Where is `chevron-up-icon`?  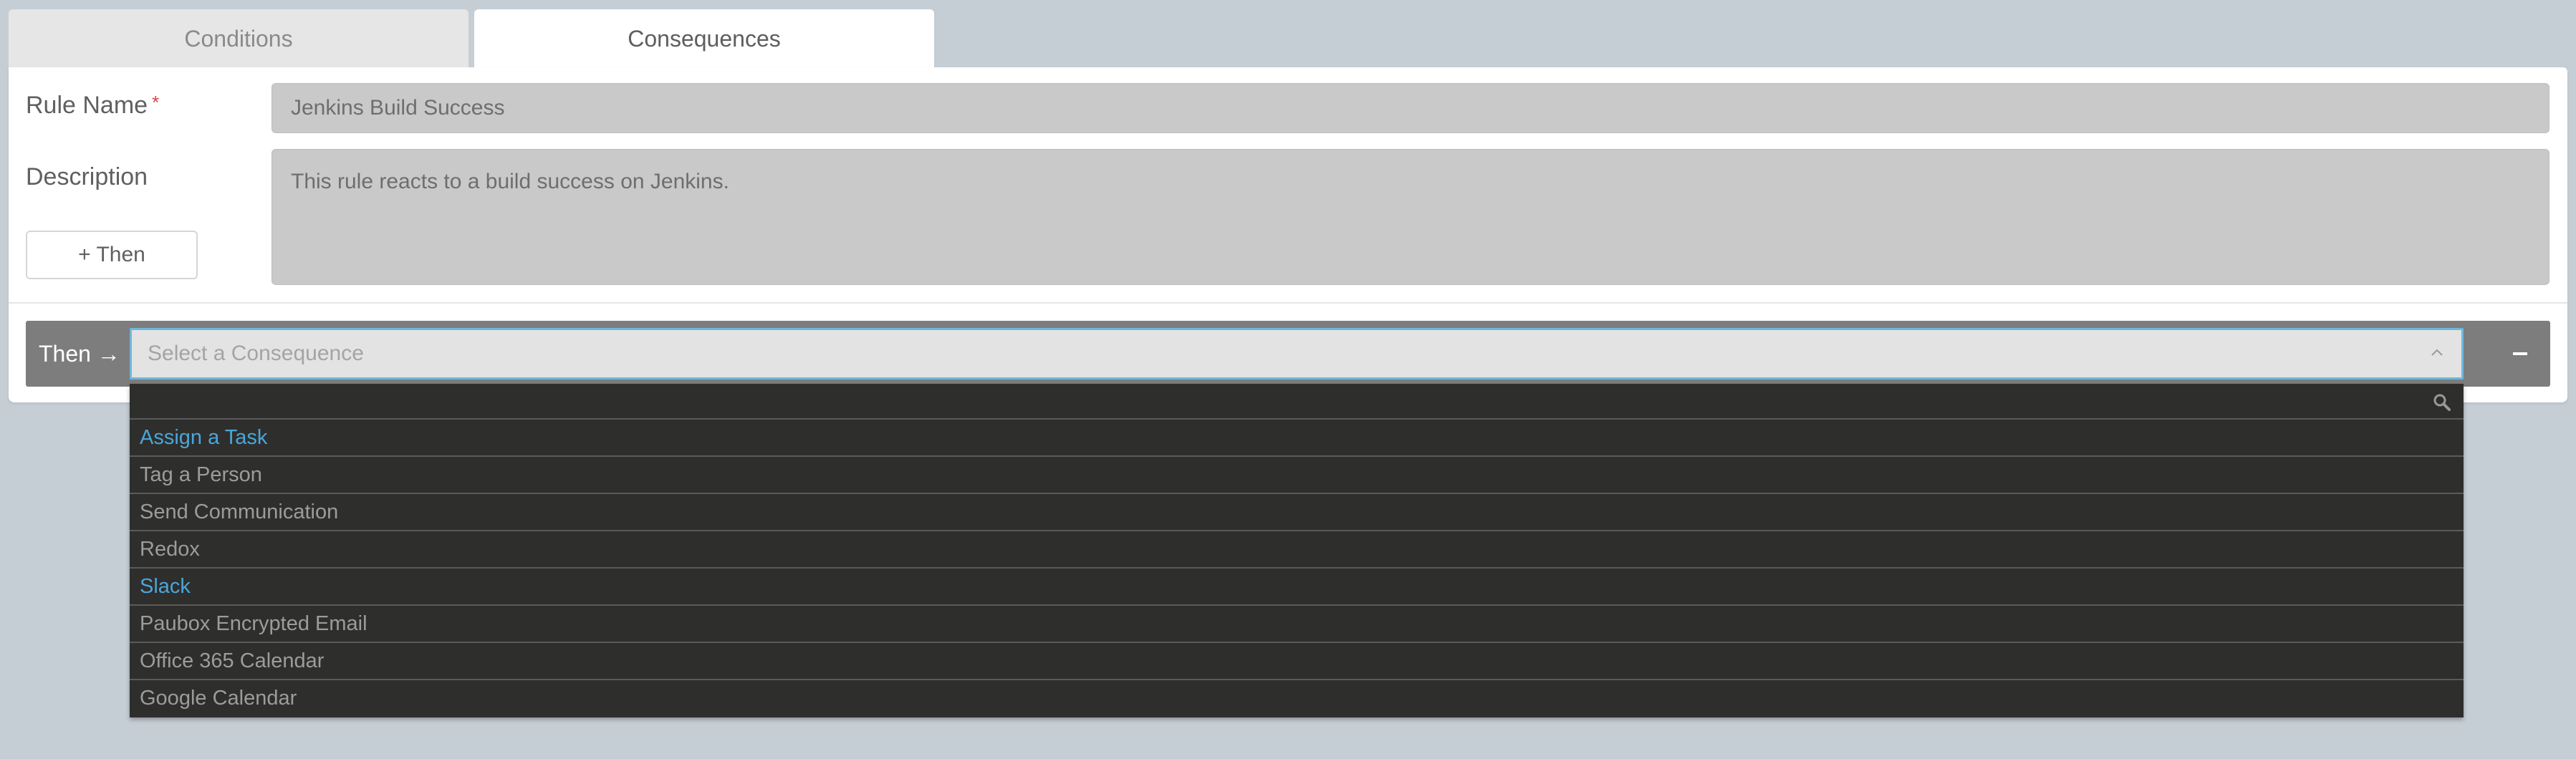
chevron-up-icon is located at coordinates (2437, 353).